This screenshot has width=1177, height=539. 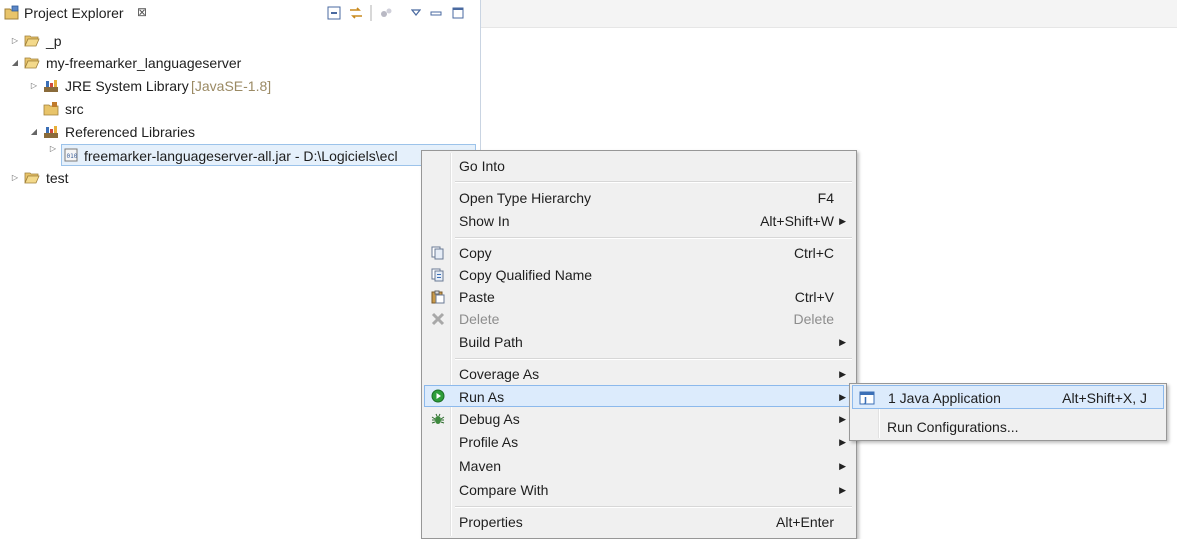 I want to click on menu-item-build-path: Build Path ▶, so click(x=639, y=342).